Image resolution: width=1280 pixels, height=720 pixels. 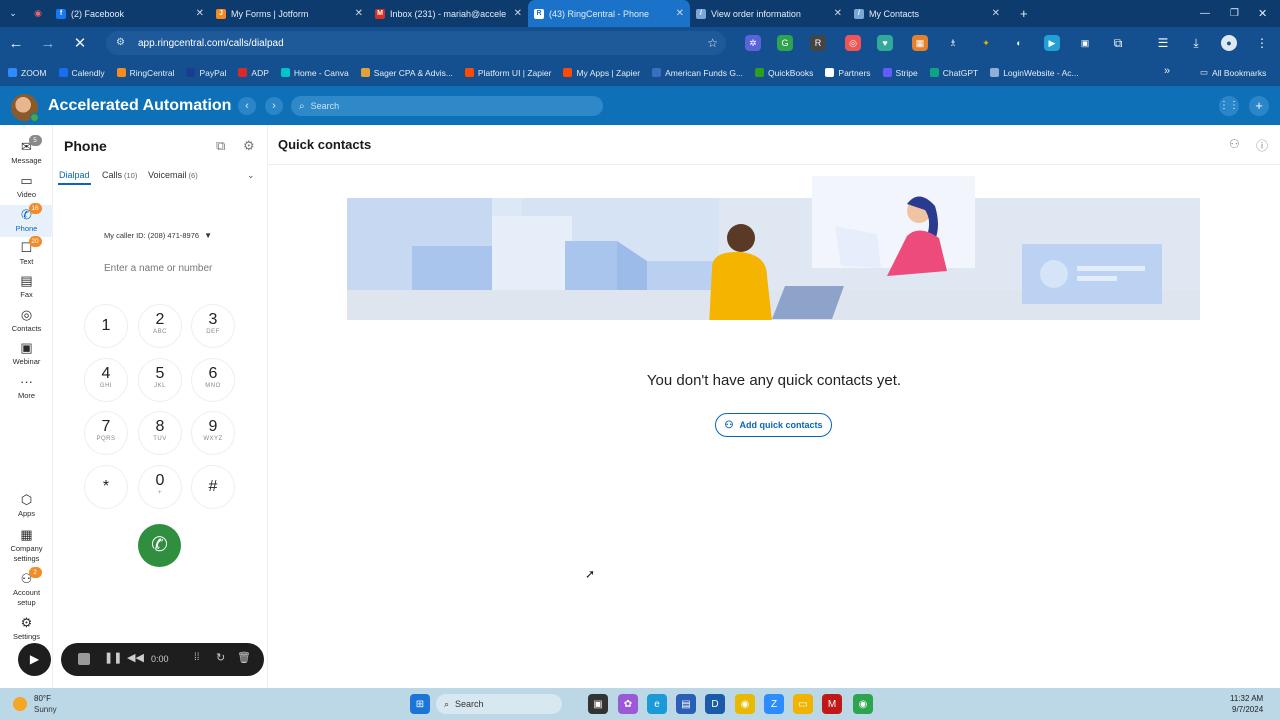 I want to click on popout-icon: ⧉, so click(x=220, y=146).